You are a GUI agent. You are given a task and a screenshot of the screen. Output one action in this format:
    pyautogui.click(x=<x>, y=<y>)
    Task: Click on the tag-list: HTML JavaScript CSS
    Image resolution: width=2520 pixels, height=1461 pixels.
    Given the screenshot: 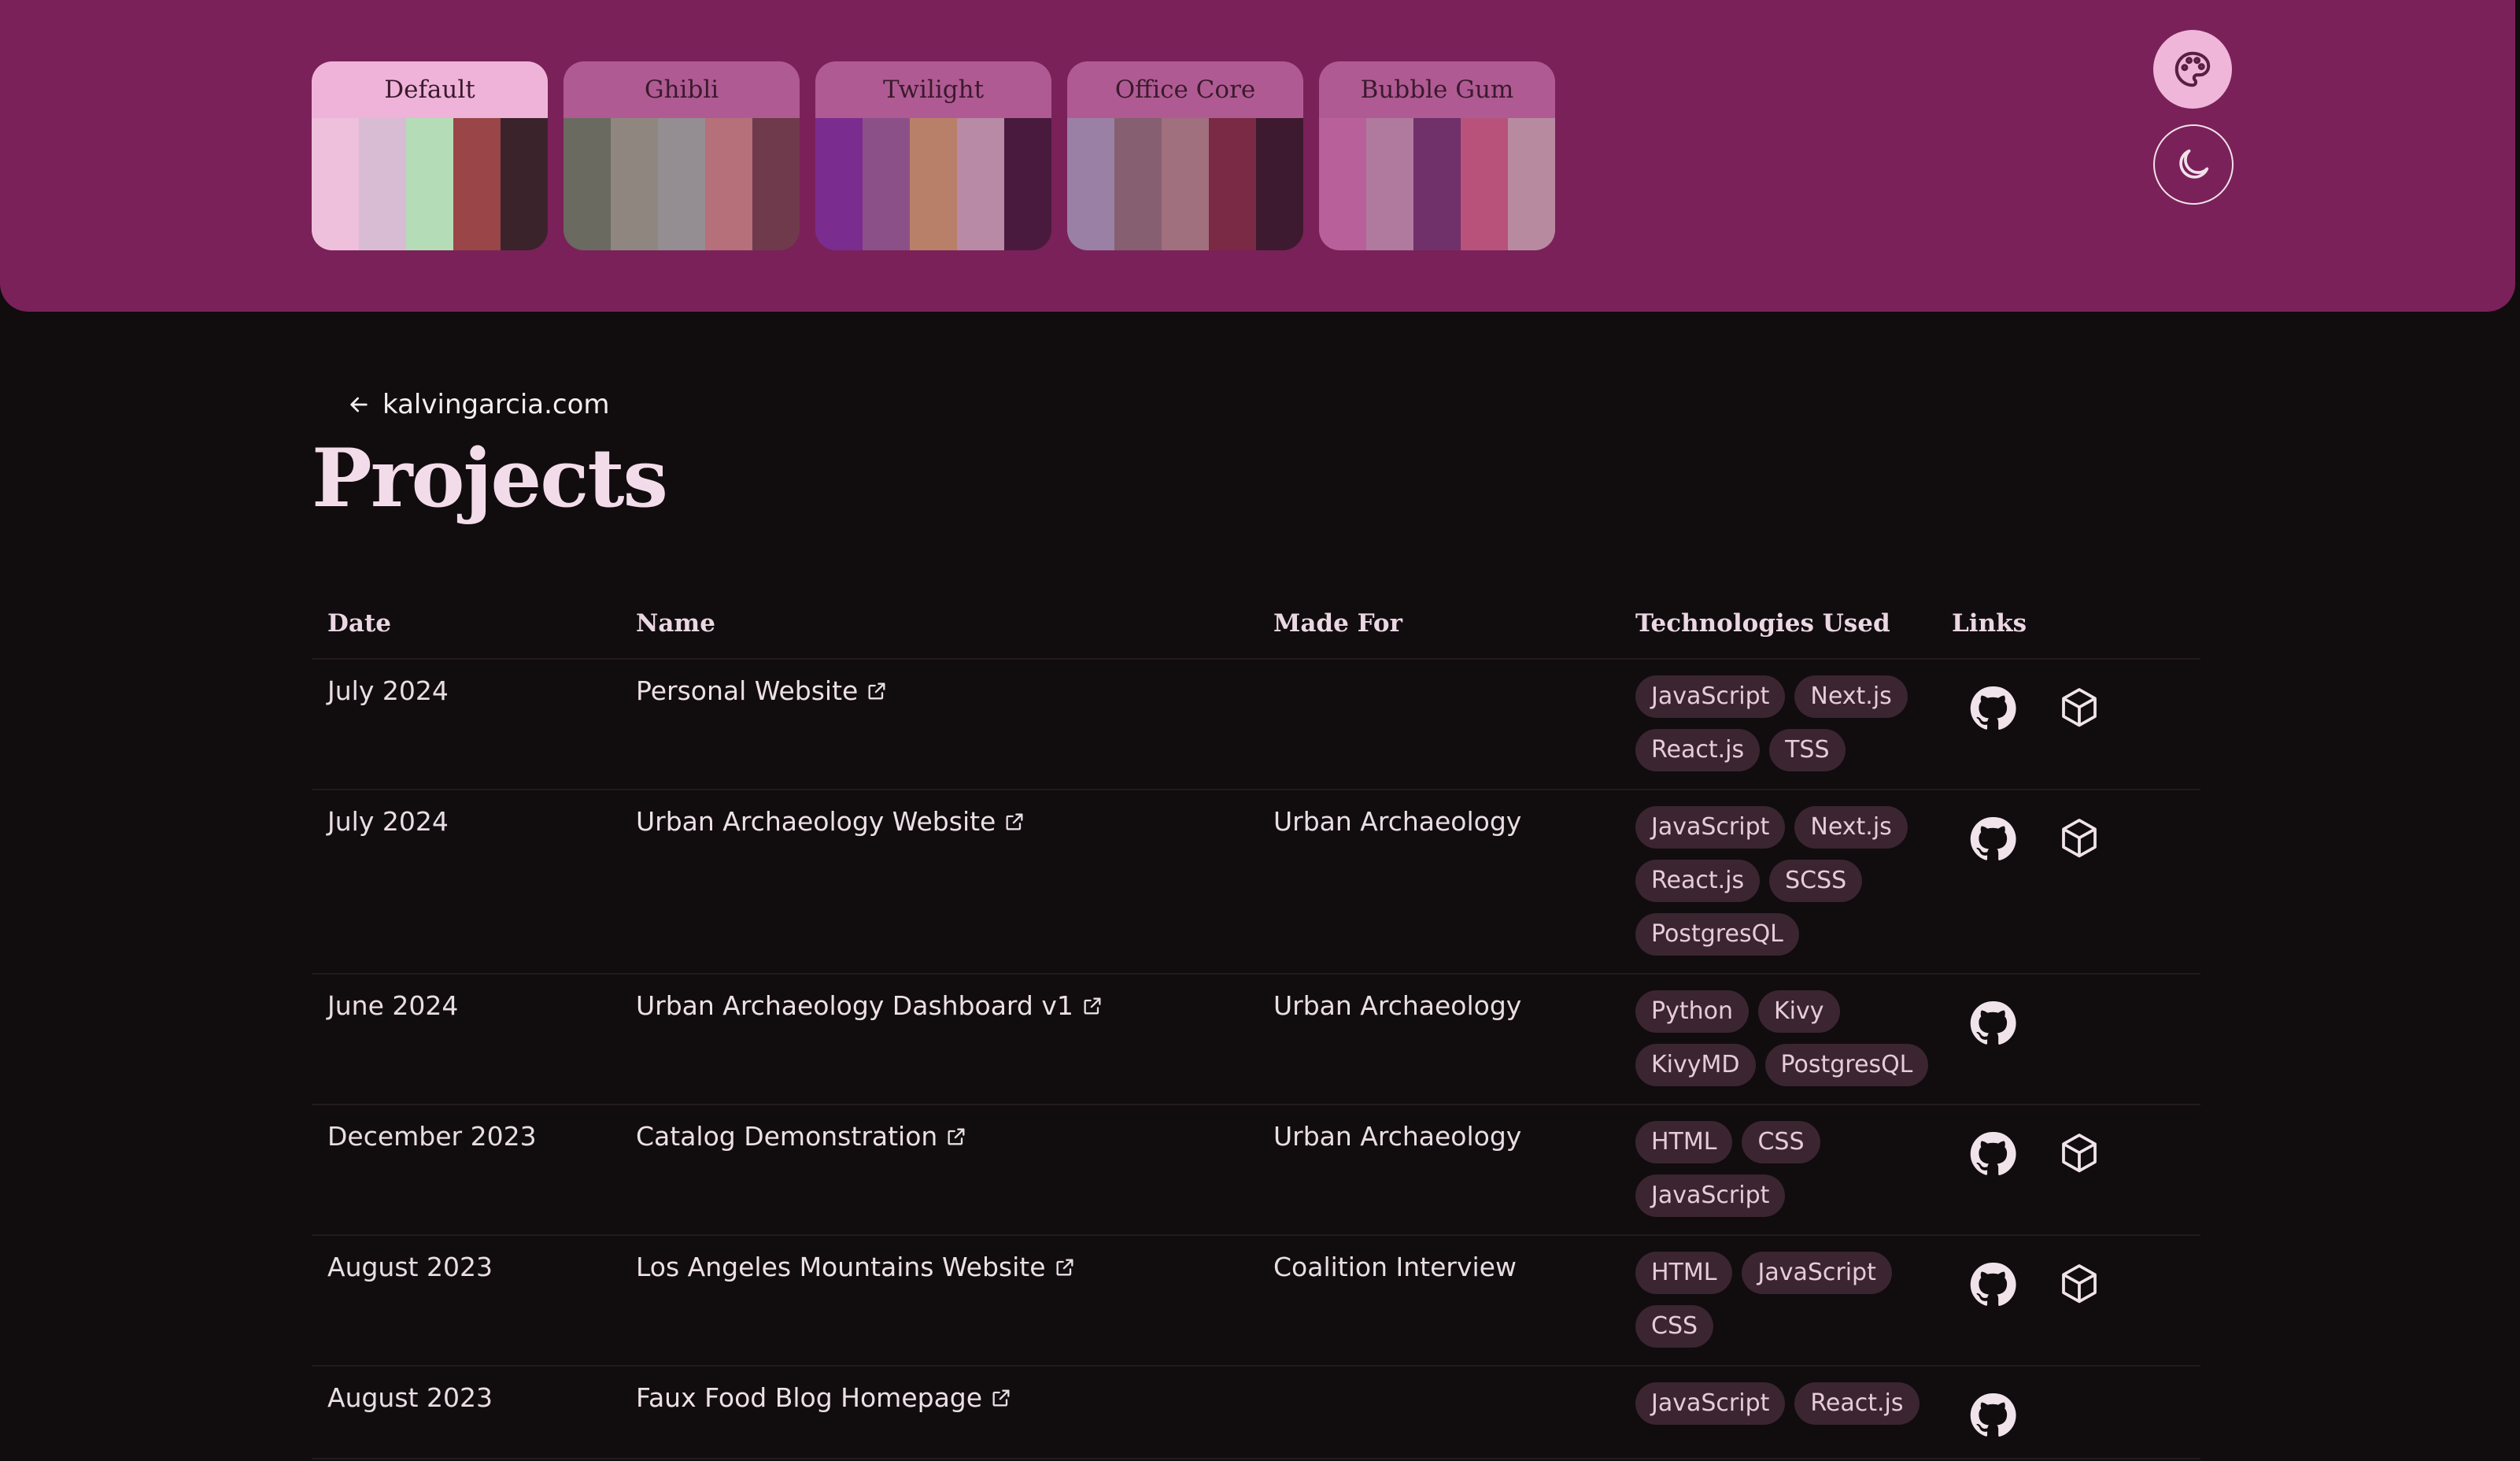 What is the action you would take?
    pyautogui.click(x=1784, y=1300)
    